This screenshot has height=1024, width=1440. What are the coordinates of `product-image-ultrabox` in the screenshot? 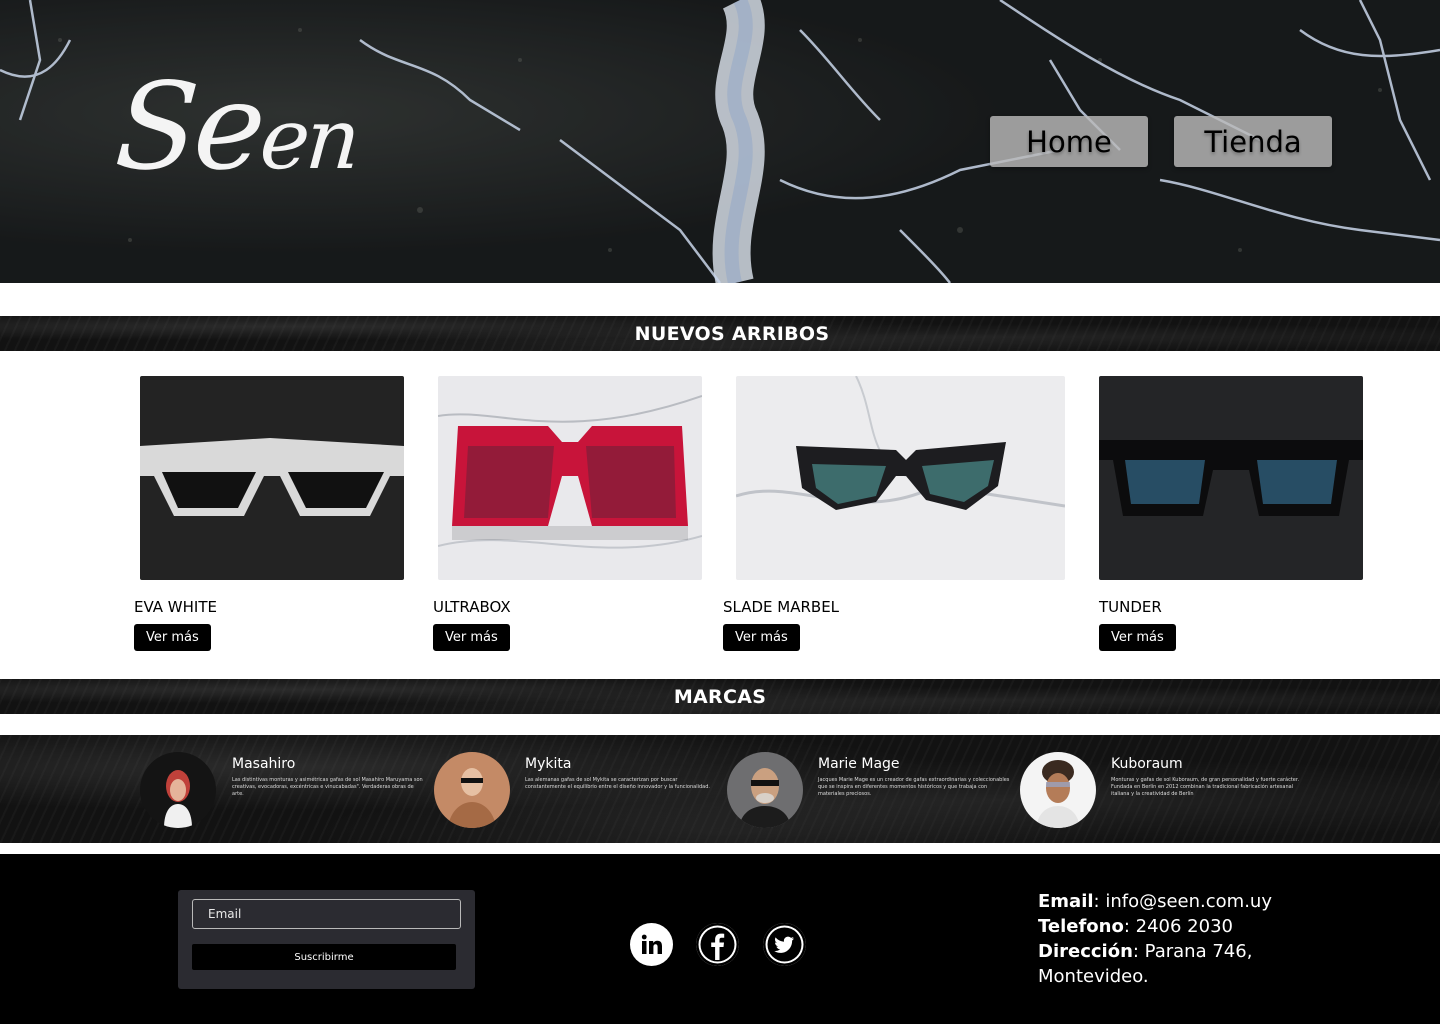 It's located at (570, 478).